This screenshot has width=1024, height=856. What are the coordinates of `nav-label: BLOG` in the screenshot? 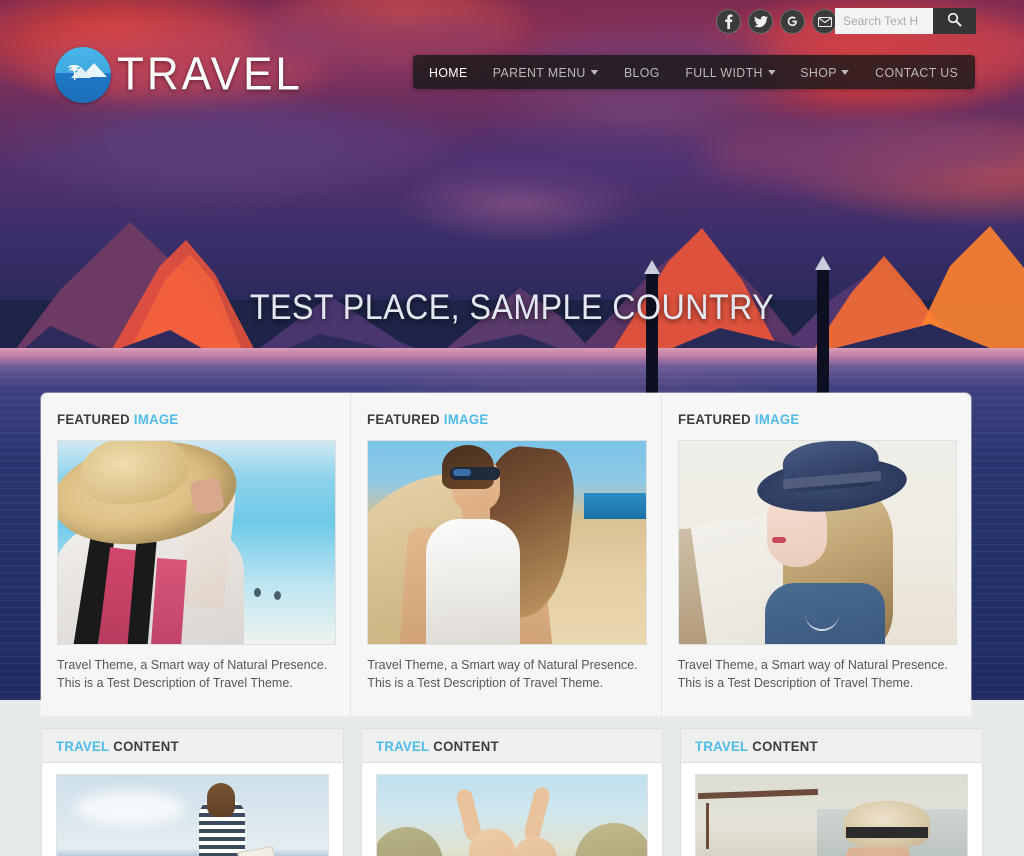 It's located at (641, 72).